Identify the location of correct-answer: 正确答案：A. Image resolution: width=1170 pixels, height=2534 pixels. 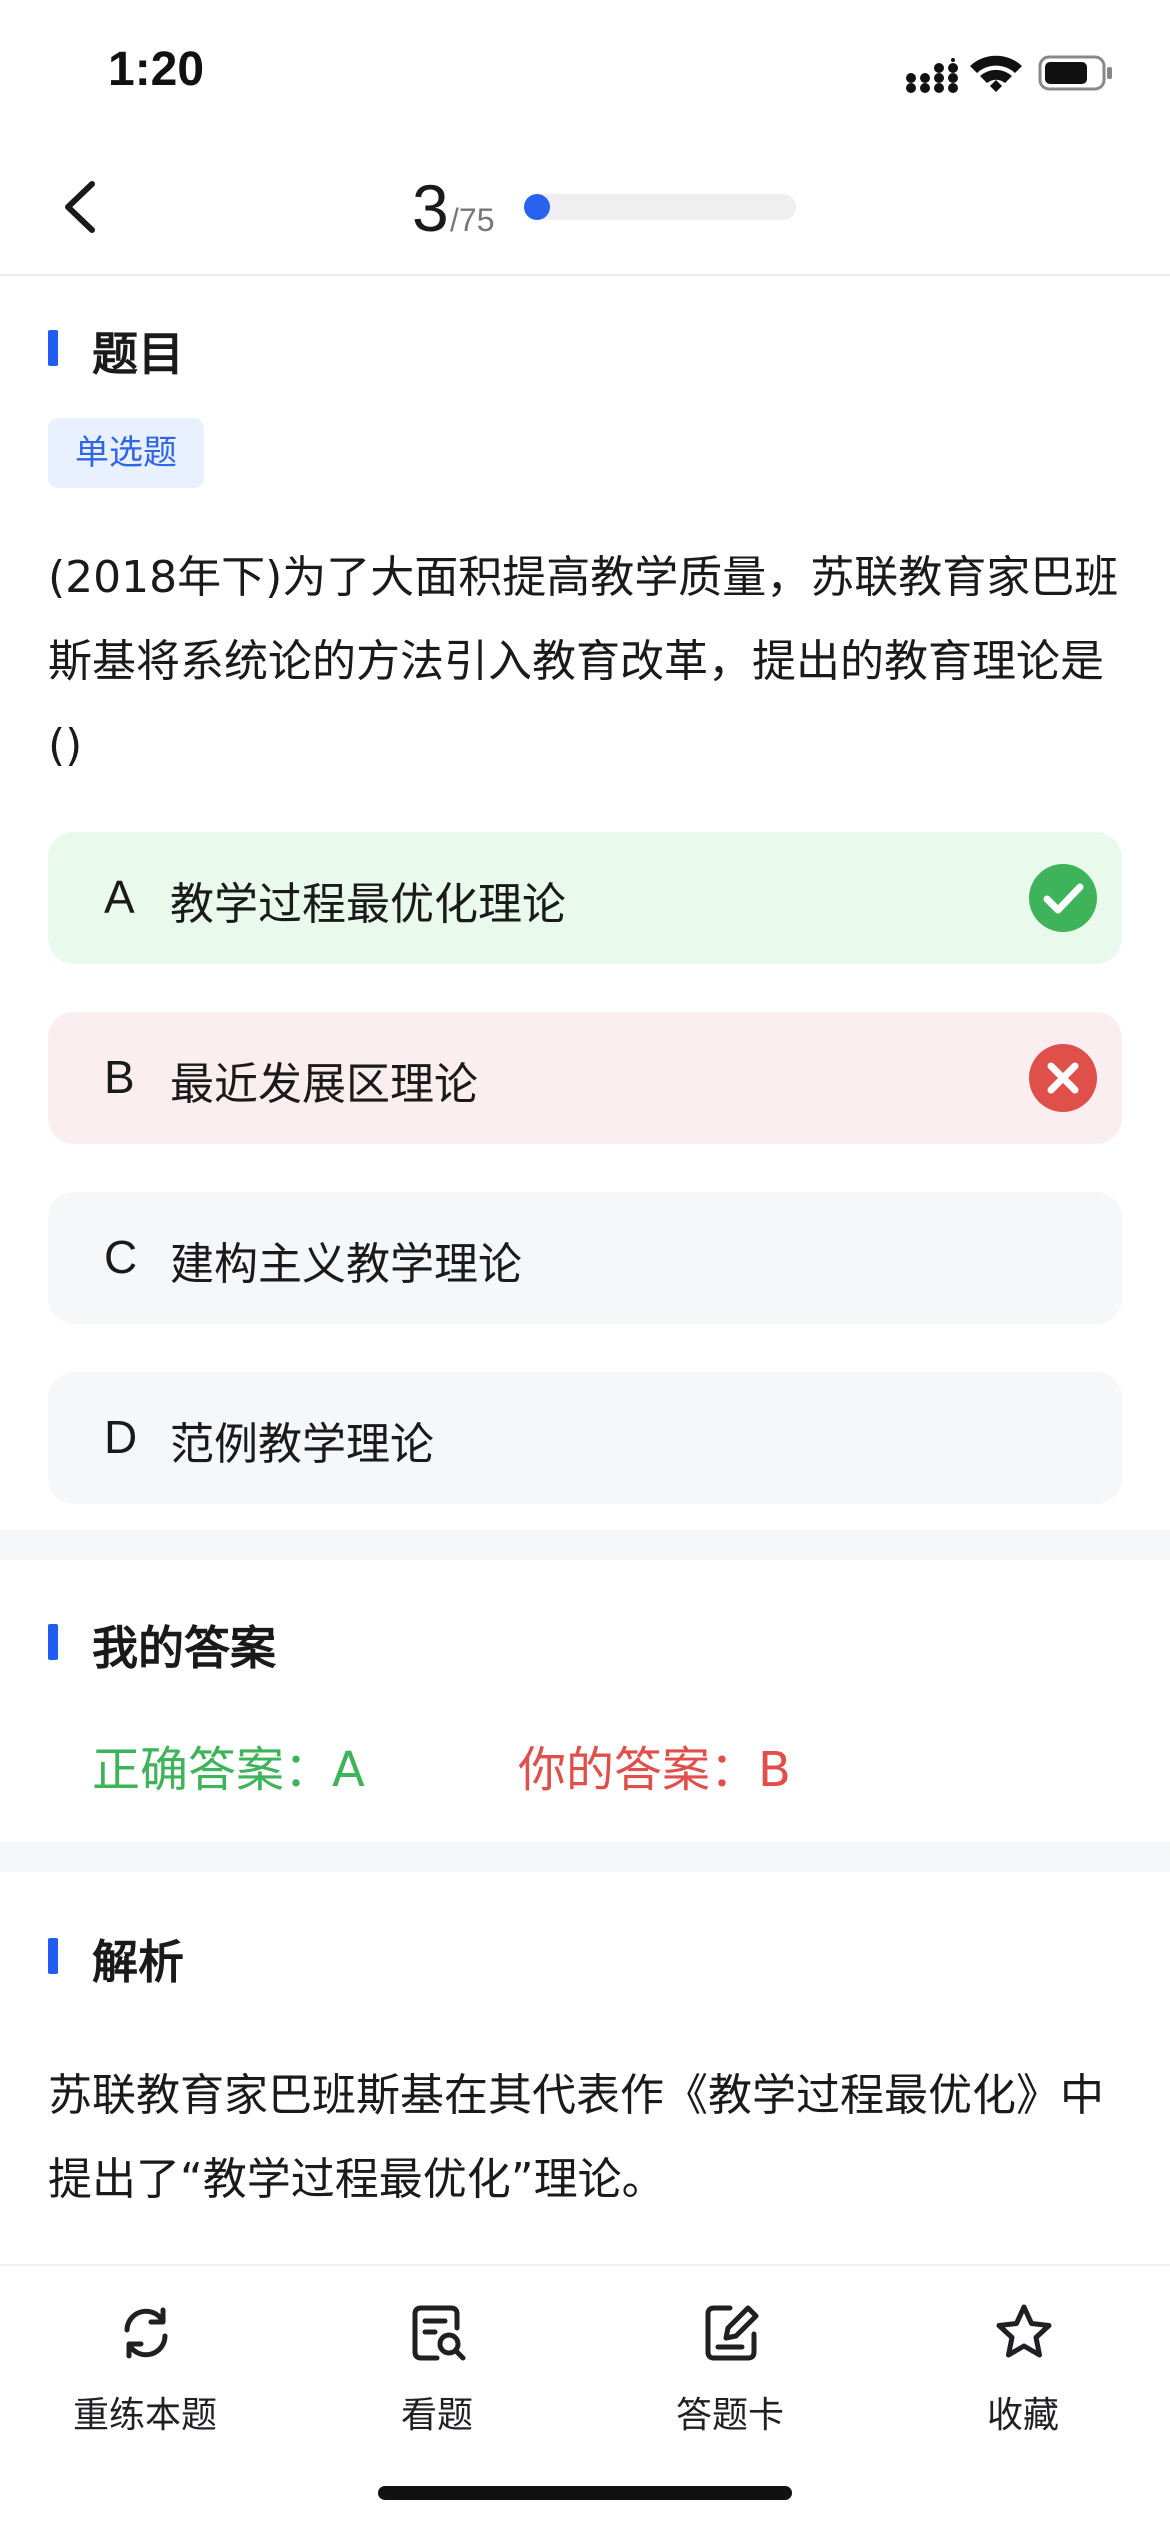
(228, 1770).